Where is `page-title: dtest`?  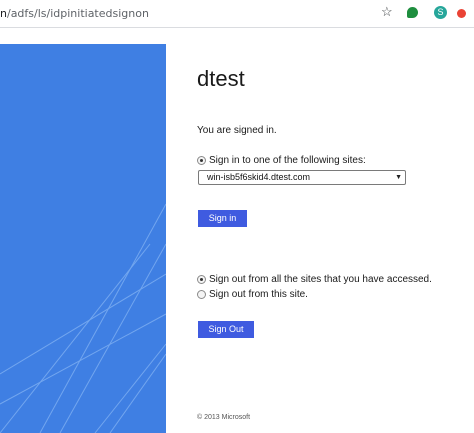 page-title: dtest is located at coordinates (221, 78).